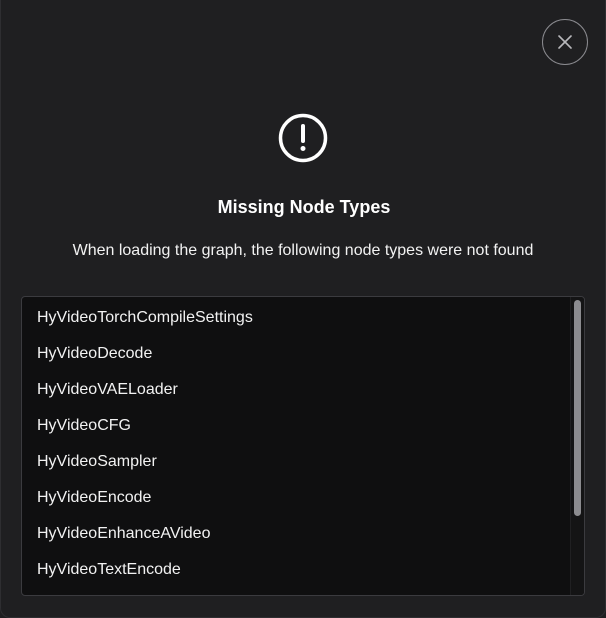 The height and width of the screenshot is (618, 606). I want to click on scrollbar-thumb, so click(577, 408).